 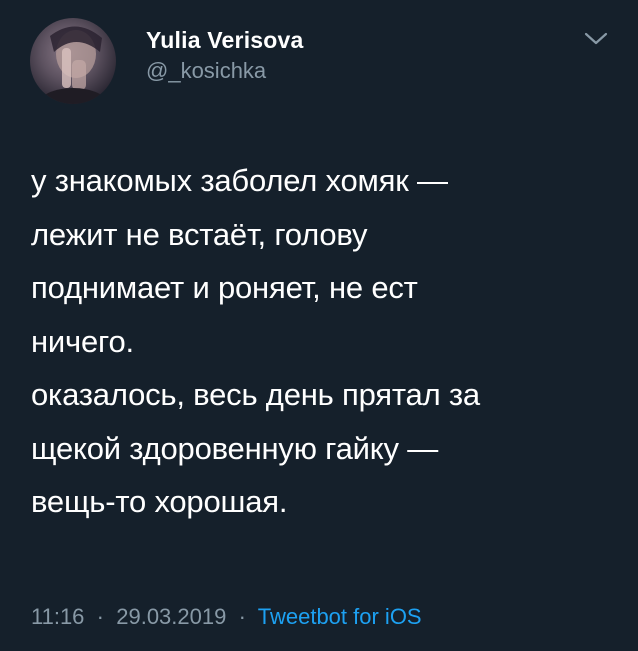 I want to click on tweet-text-line: оказалось, весь день прятал за, so click(x=255, y=394).